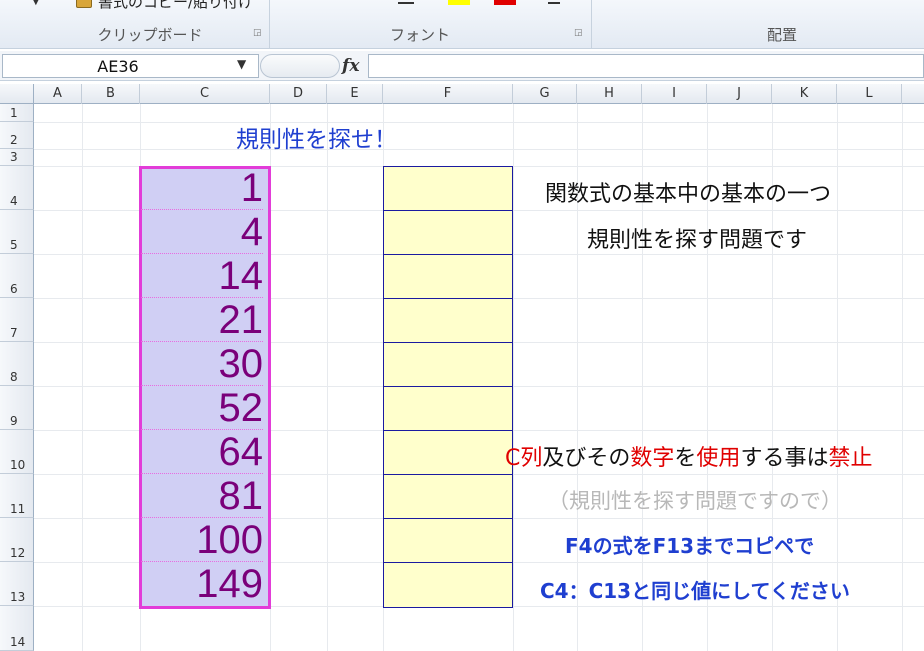 This screenshot has height=651, width=924. I want to click on cell-f13, so click(448, 585).